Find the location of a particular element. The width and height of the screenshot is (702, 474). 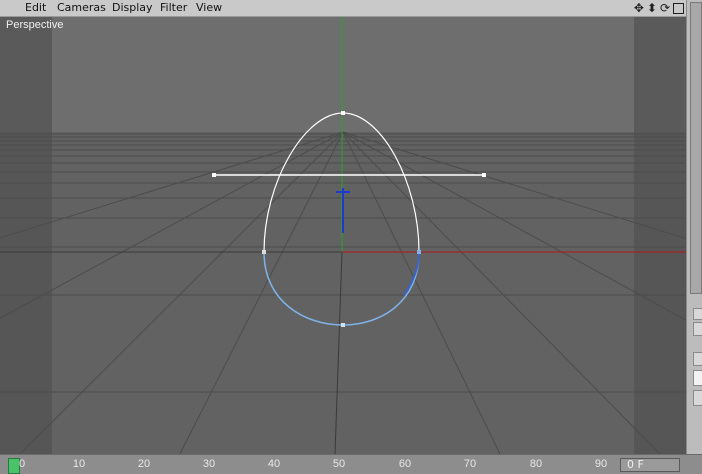

tangent-point-right is located at coordinates (484, 175).